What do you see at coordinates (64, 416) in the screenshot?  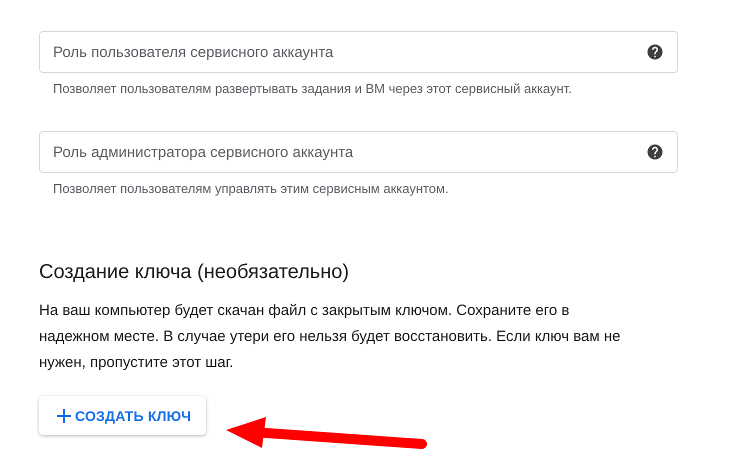 I see `plus-icon` at bounding box center [64, 416].